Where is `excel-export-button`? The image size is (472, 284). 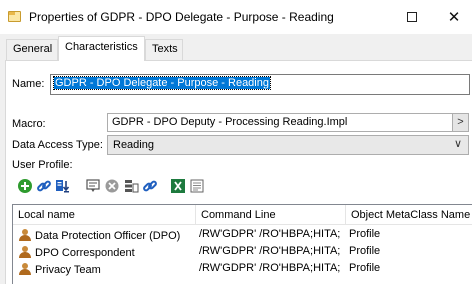
excel-export-button is located at coordinates (178, 186).